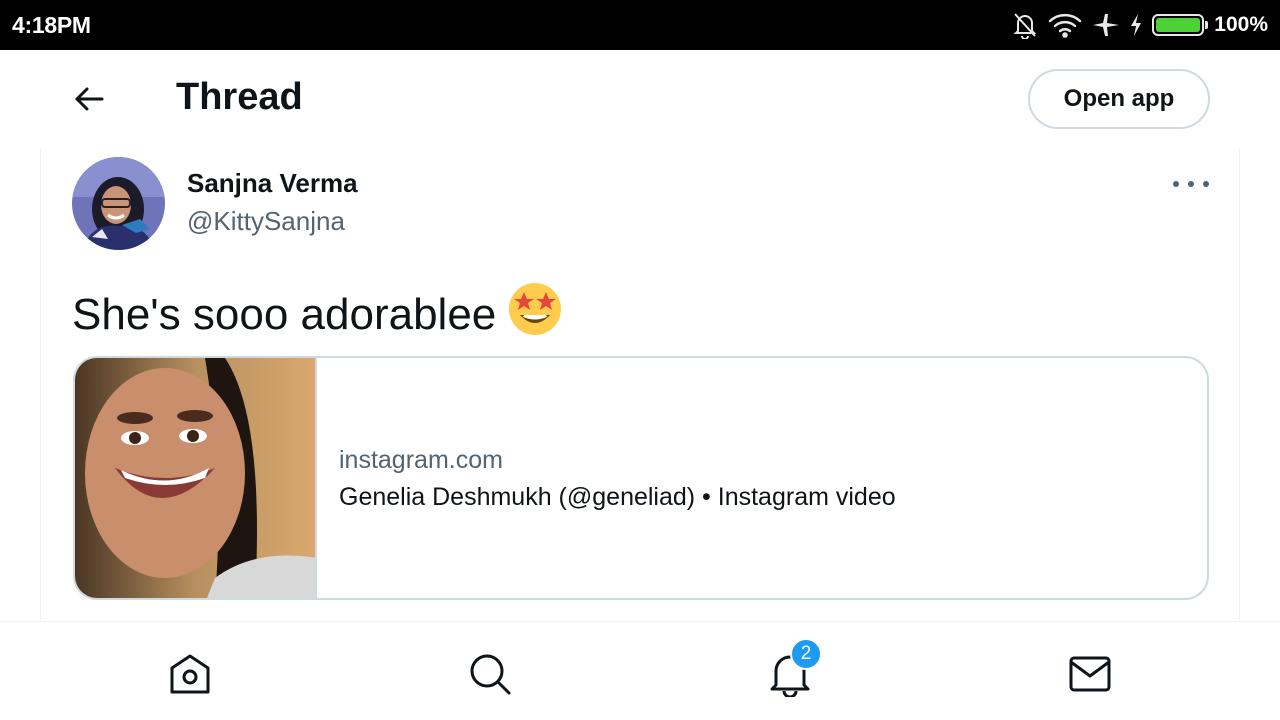  What do you see at coordinates (1065, 25) in the screenshot?
I see `wifi-icon` at bounding box center [1065, 25].